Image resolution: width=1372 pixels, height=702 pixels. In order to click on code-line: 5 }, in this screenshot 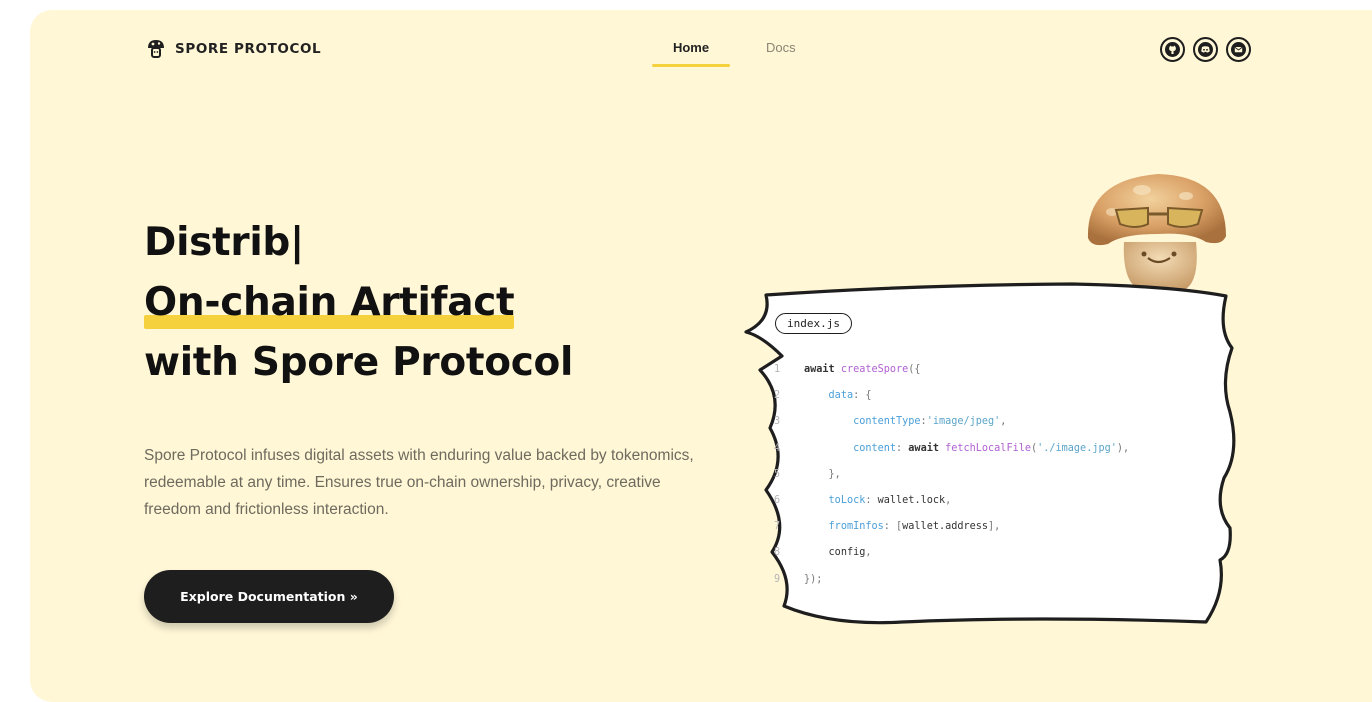, I will do `click(950, 475)`.